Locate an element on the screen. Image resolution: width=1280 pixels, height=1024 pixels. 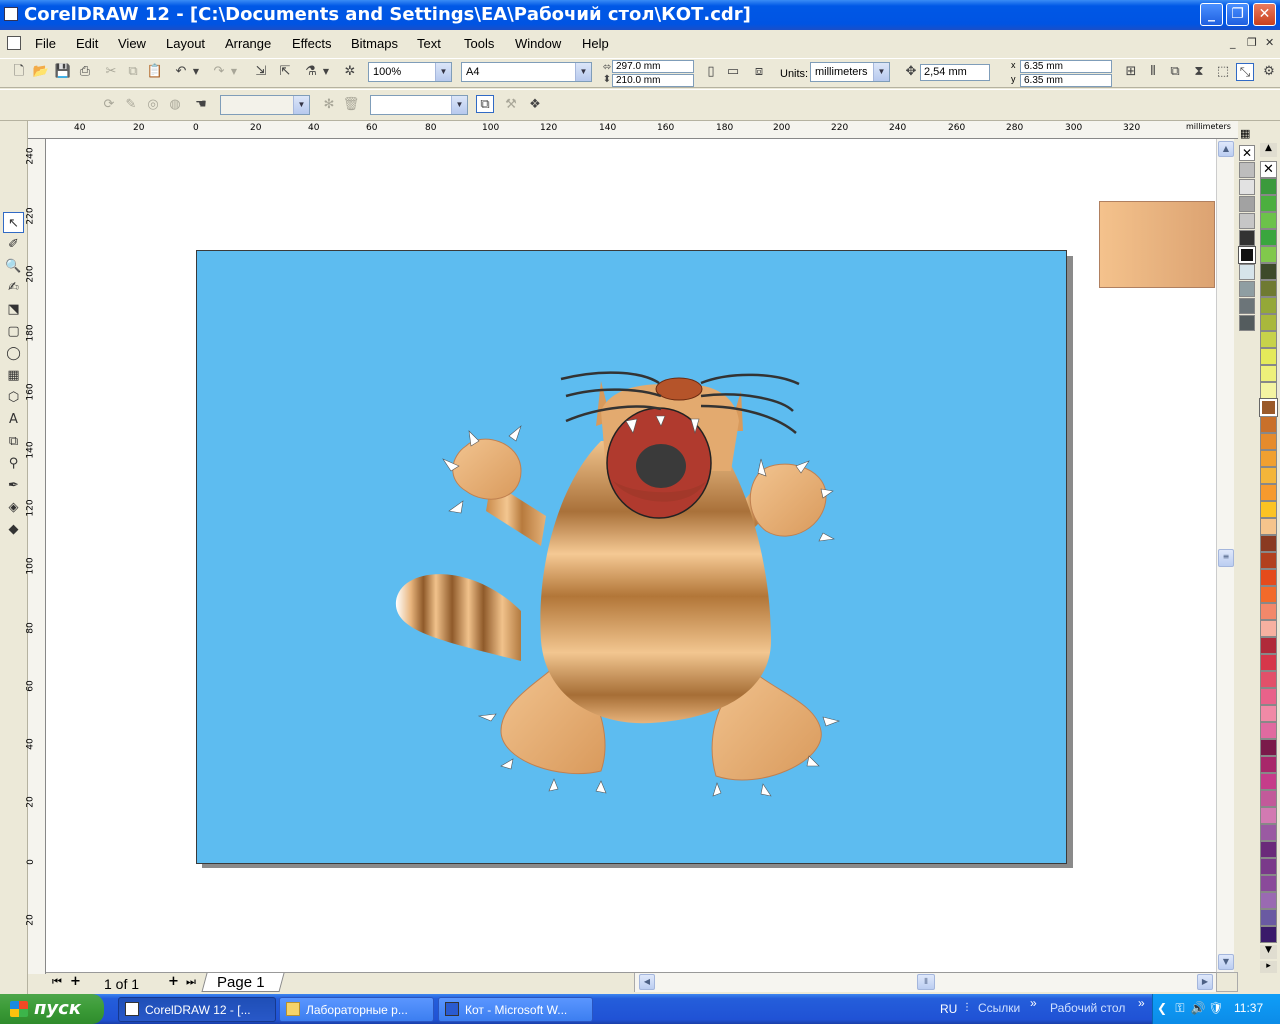
palette-scroll-up-icon: ▲ is located at coordinates (1268, 150).